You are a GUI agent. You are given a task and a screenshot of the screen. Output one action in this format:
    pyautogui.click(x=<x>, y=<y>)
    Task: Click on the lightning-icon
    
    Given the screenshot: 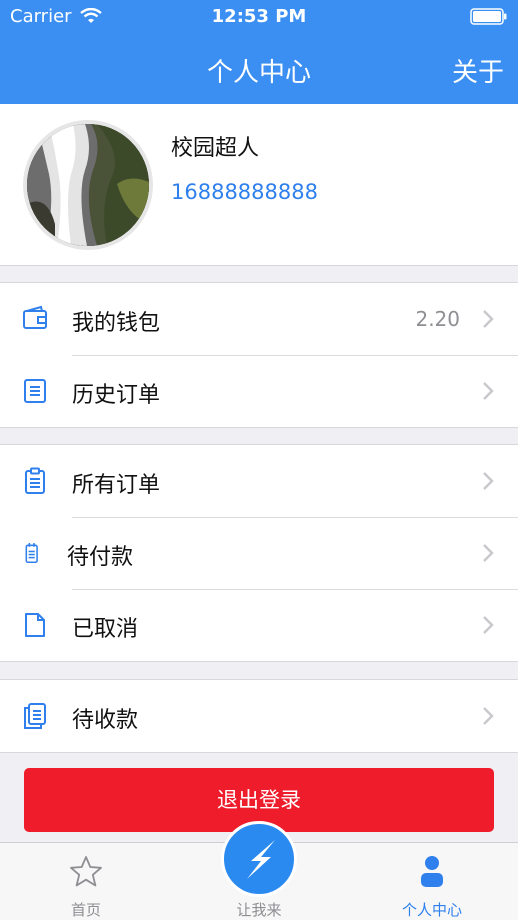 What is the action you would take?
    pyautogui.click(x=261, y=859)
    